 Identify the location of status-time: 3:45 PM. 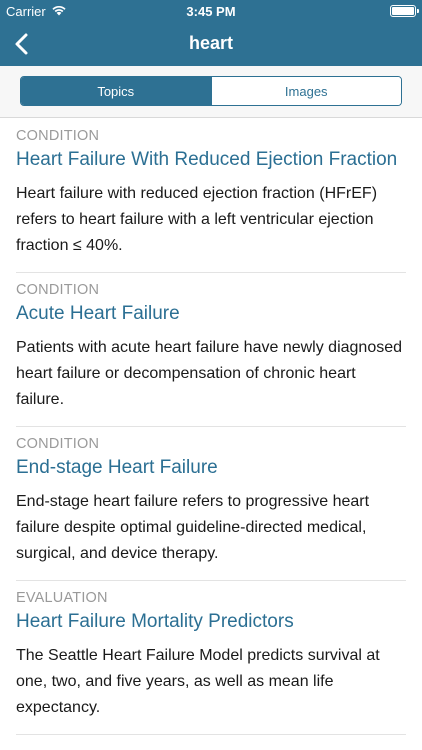
(211, 11).